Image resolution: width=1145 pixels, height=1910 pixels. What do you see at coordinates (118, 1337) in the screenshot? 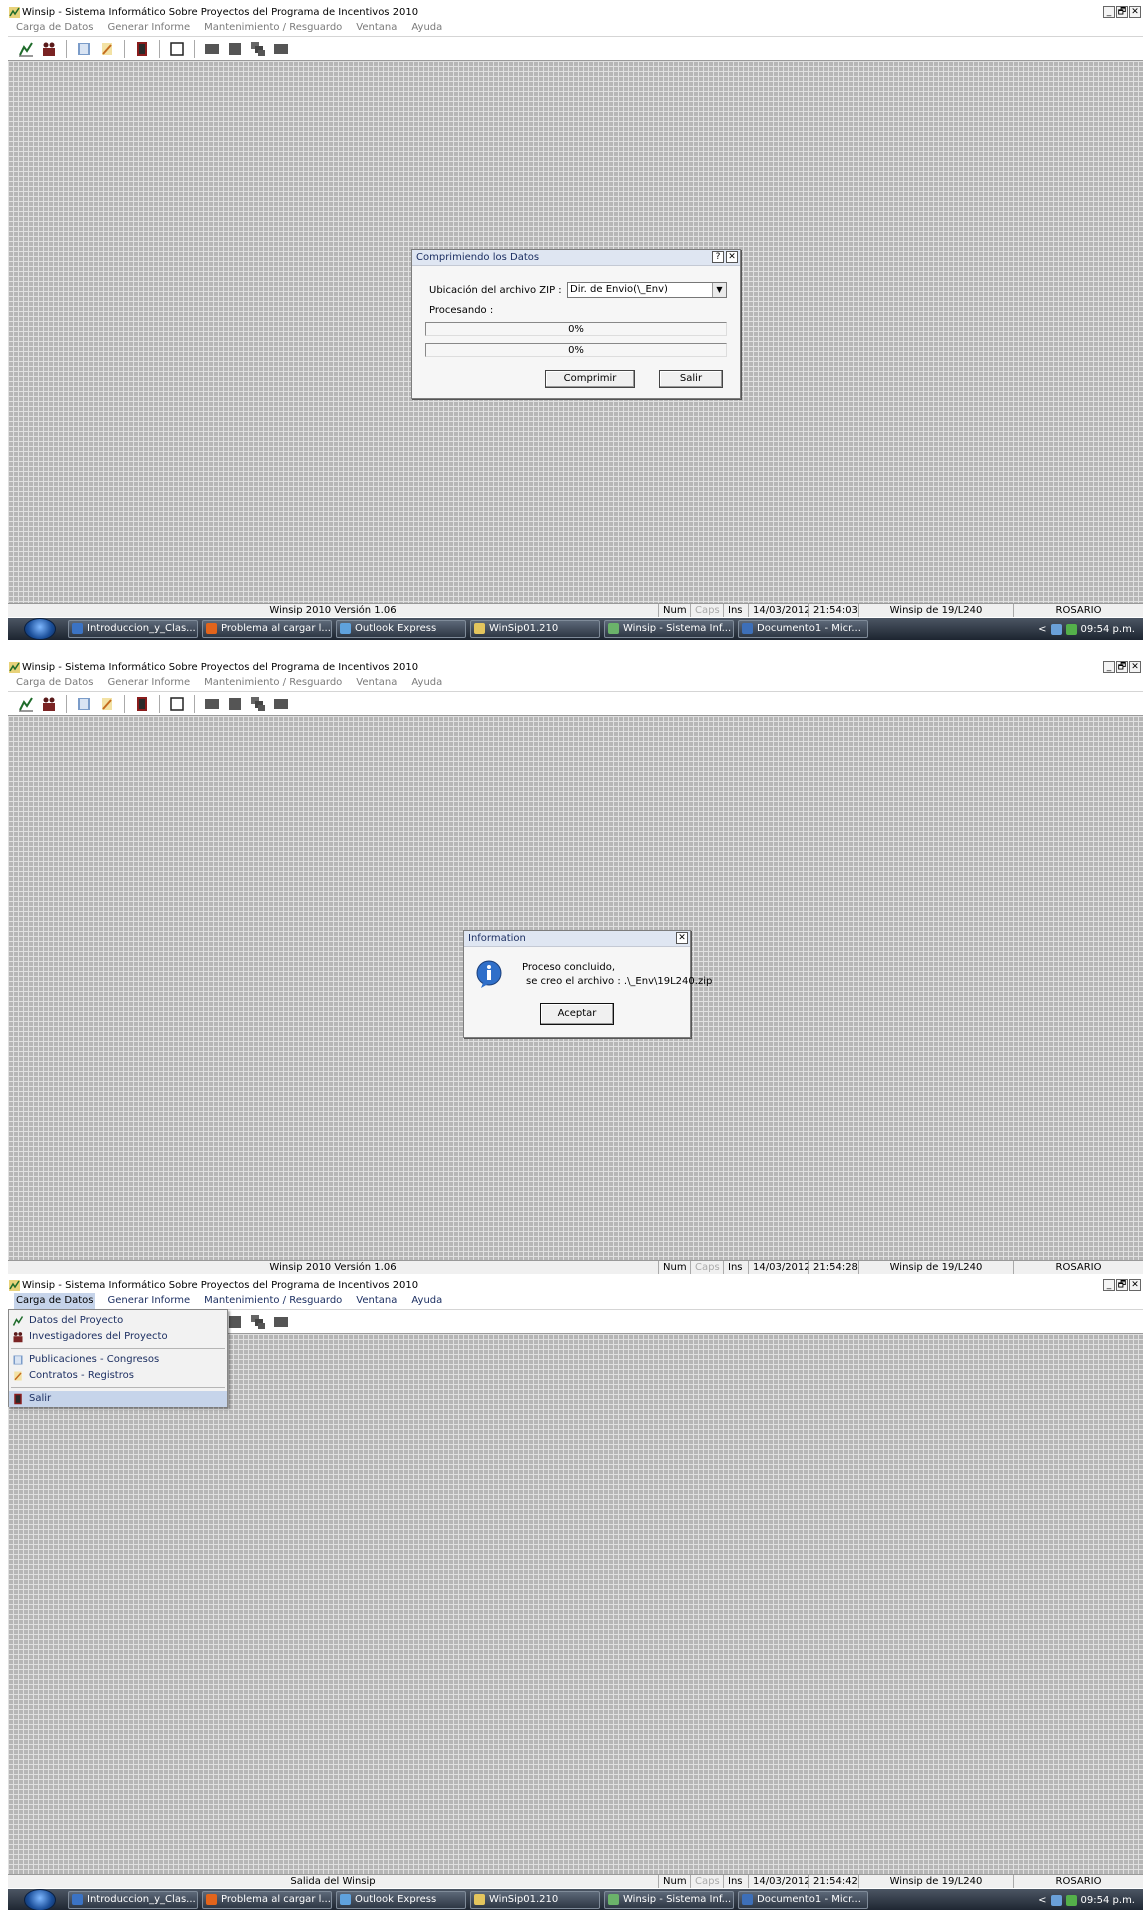
I see `menu-item-investigadores: Investigadores del Proyecto` at bounding box center [118, 1337].